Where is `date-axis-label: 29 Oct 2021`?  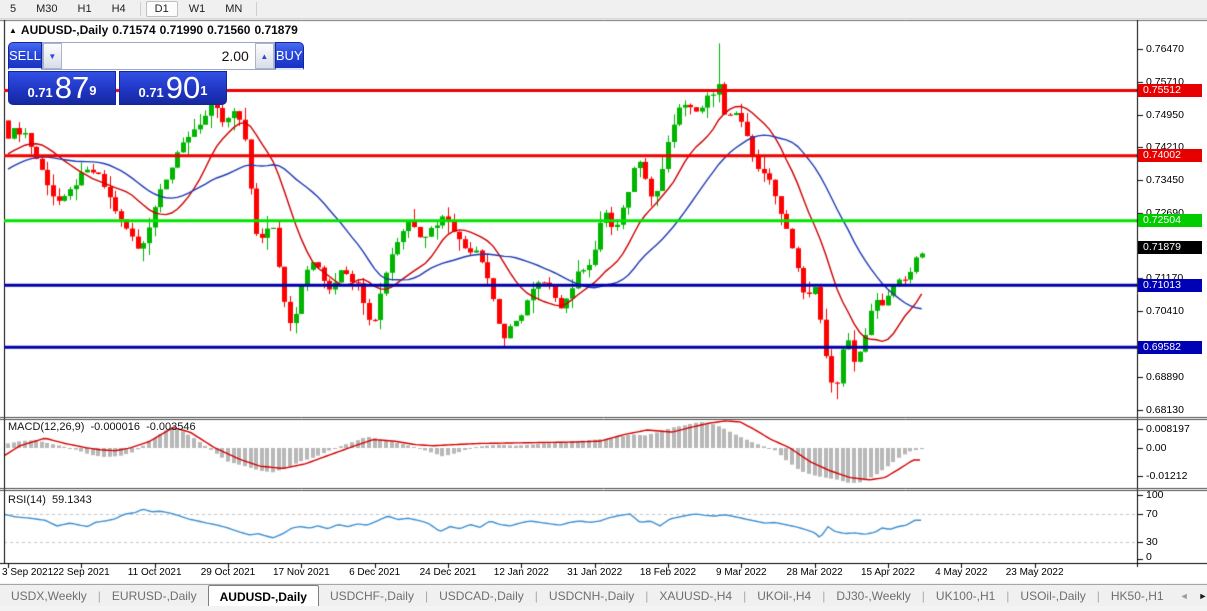
date-axis-label: 29 Oct 2021 is located at coordinates (228, 572).